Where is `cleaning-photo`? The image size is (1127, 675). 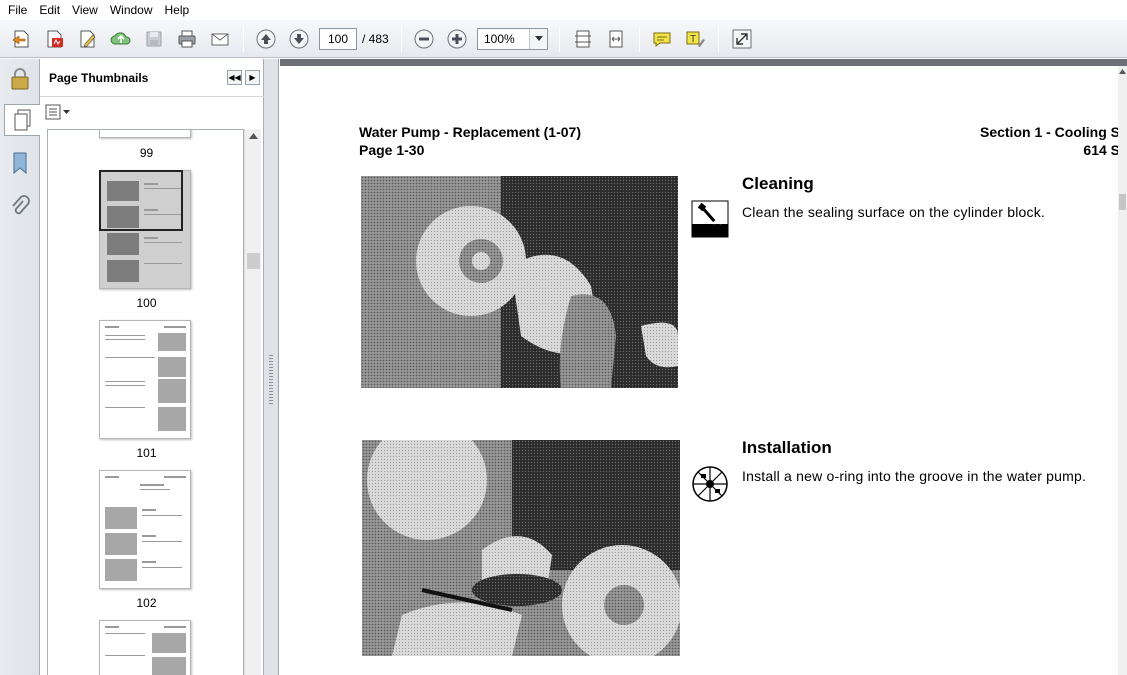 cleaning-photo is located at coordinates (519, 282).